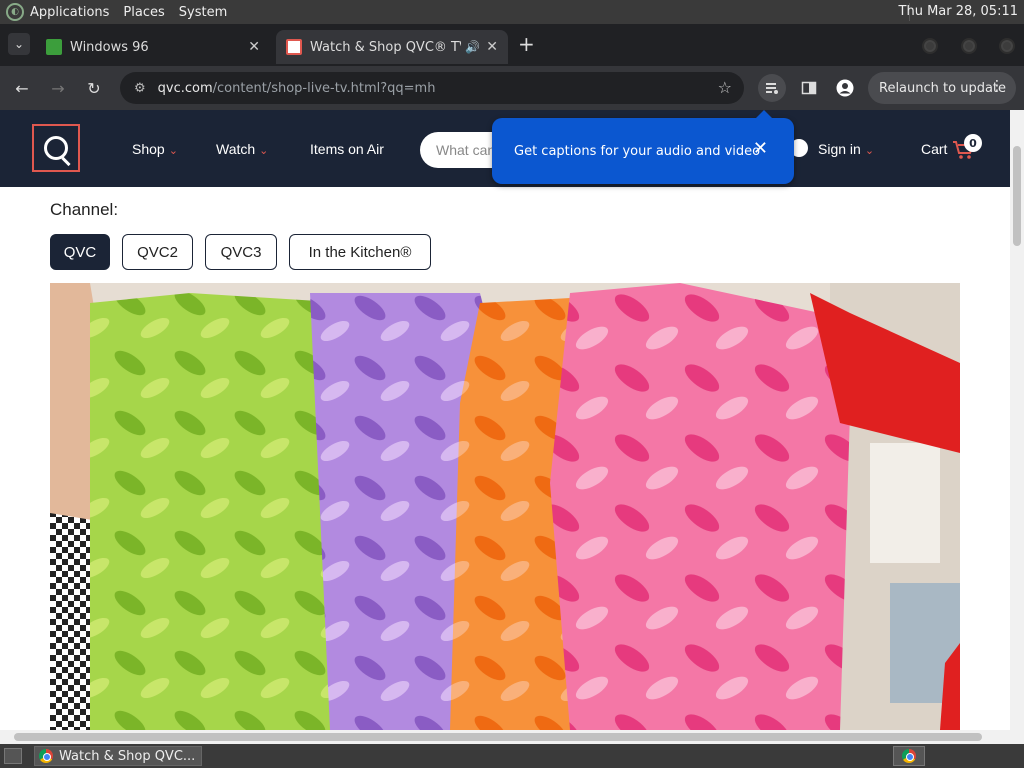  I want to click on audio-playing-icon: 🔊, so click(472, 47).